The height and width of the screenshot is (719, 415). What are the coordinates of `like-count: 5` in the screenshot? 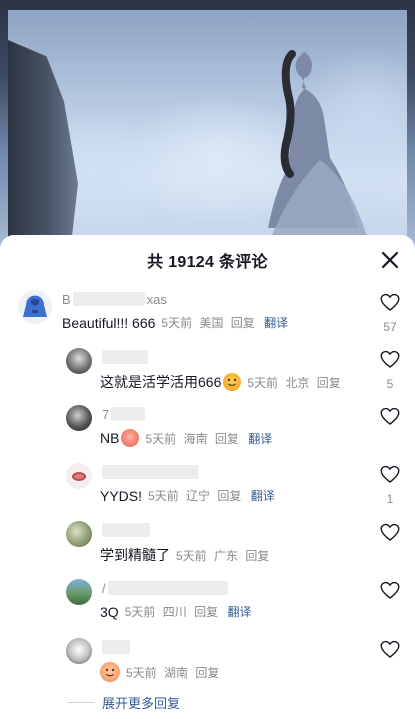 It's located at (390, 384).